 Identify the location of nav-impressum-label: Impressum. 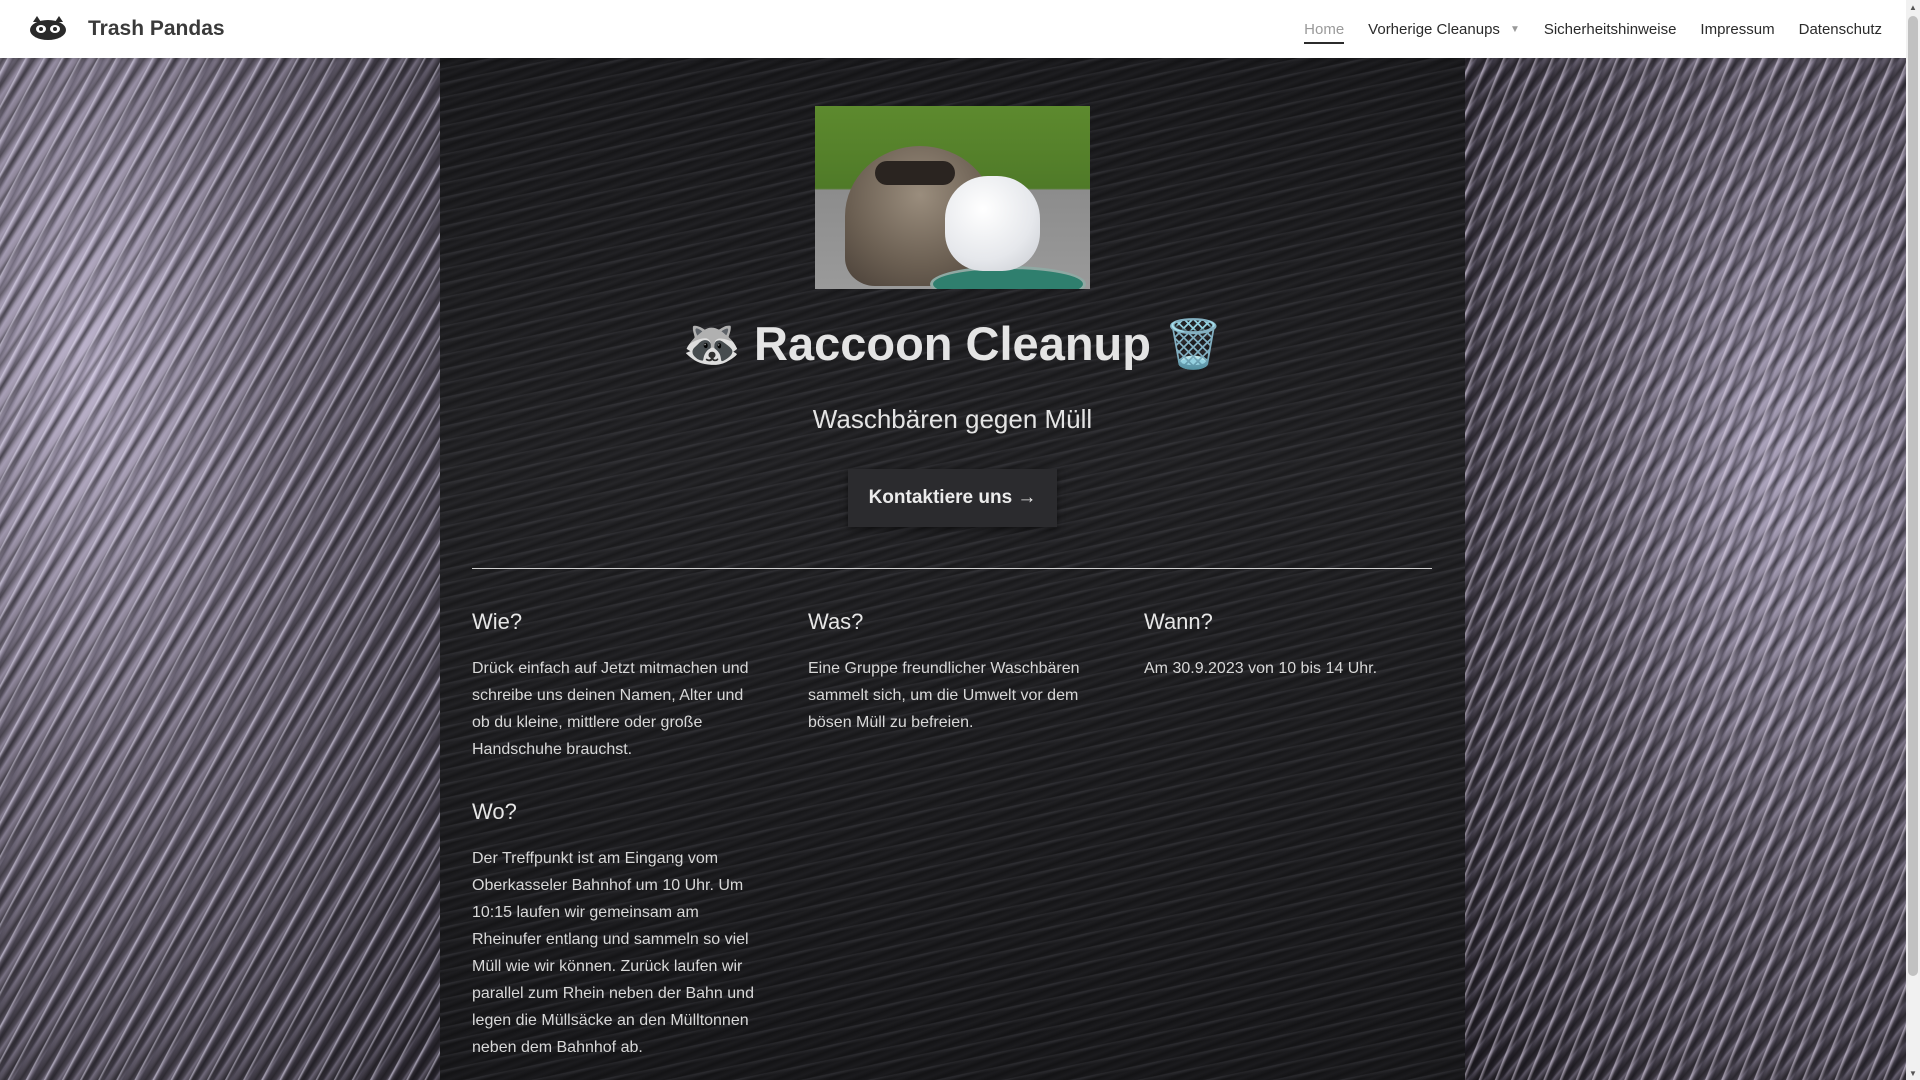
(1737, 29).